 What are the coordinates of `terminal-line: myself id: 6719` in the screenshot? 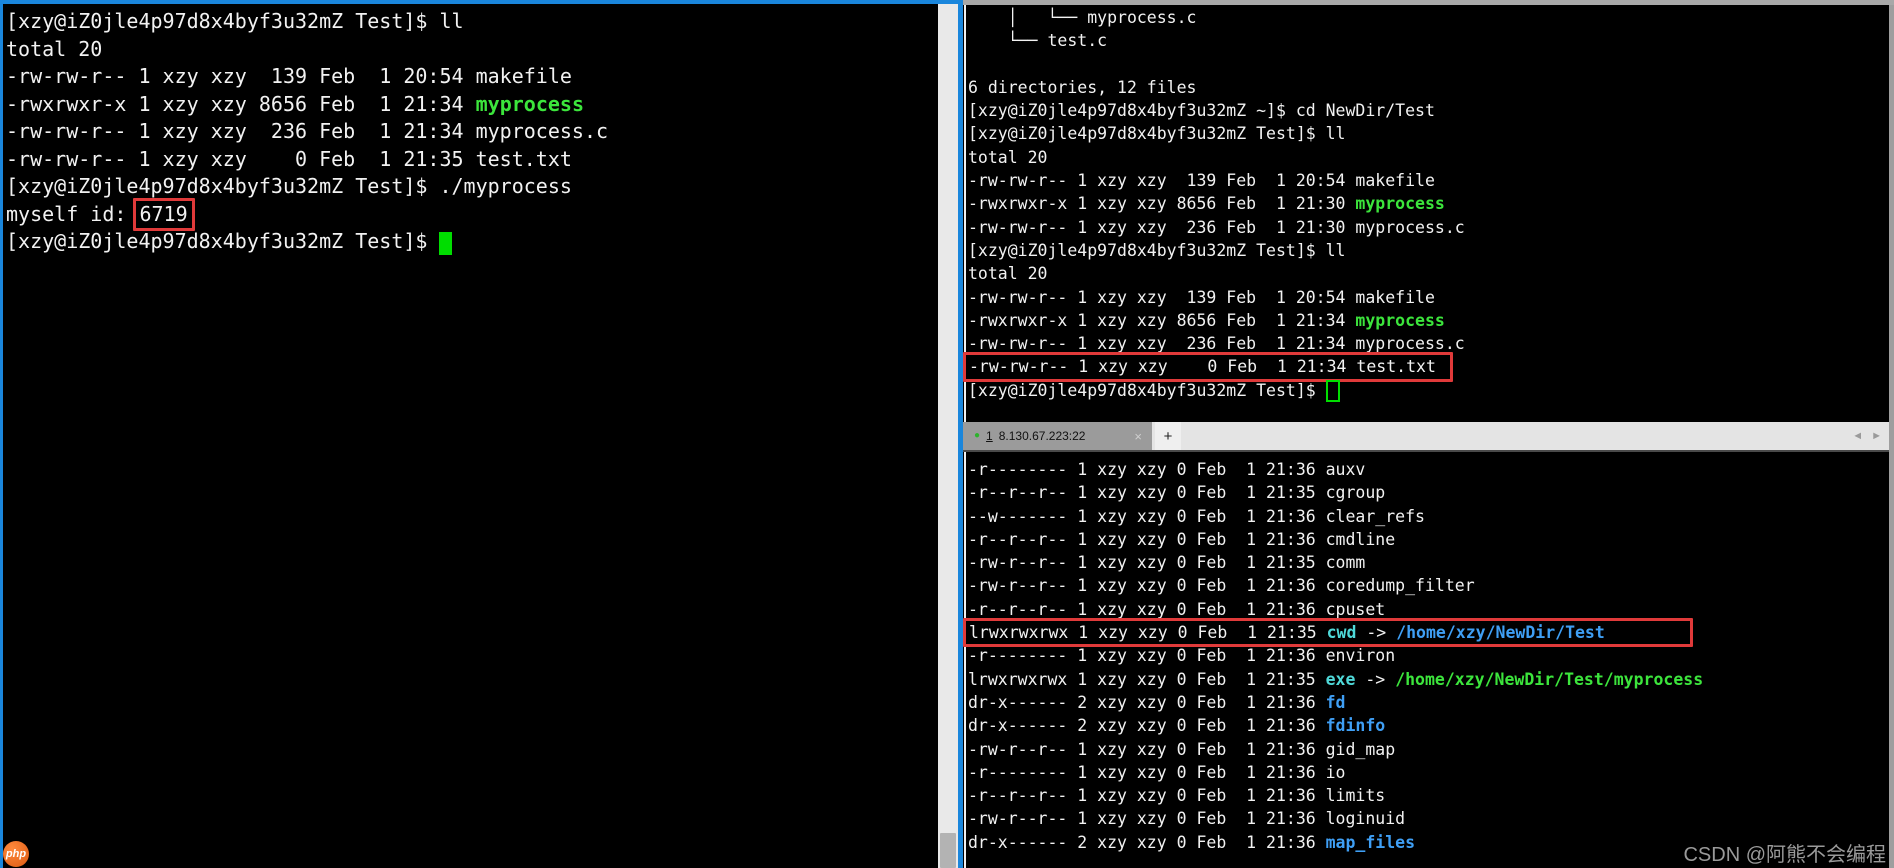 It's located at (307, 214).